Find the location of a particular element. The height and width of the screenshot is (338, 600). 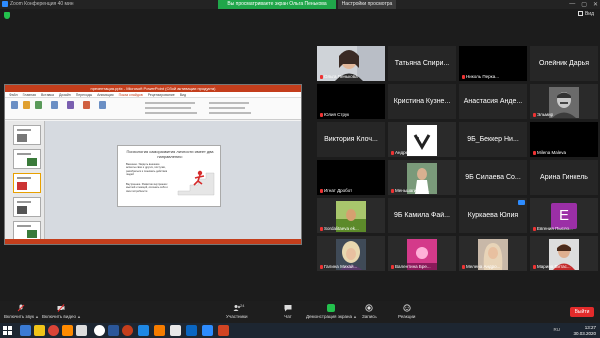

ribbon-option is located at coordinates (170, 103).